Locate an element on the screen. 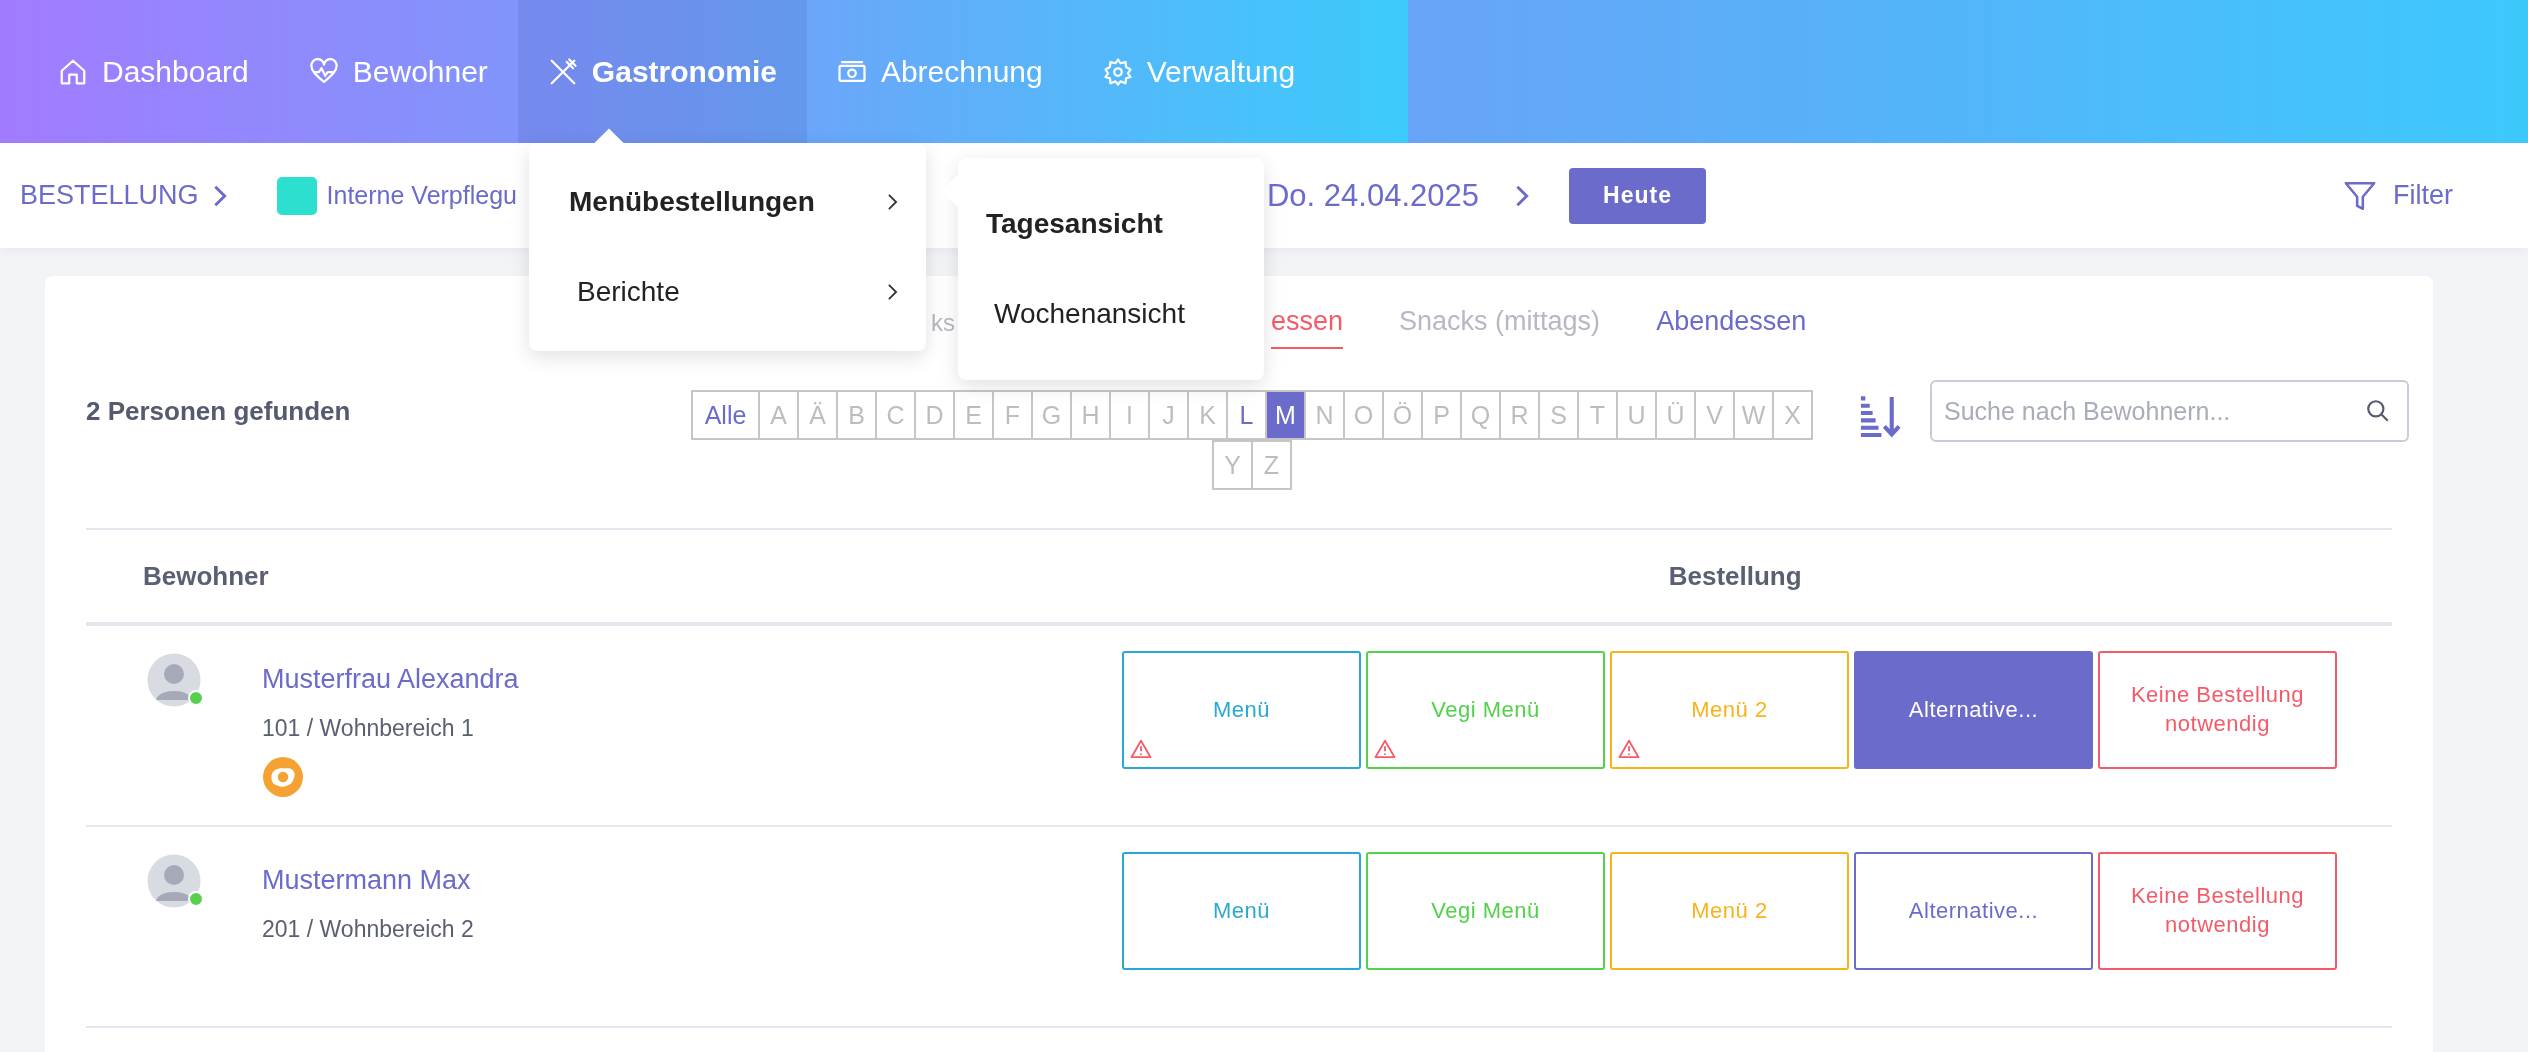  letter-filter: P is located at coordinates (1441, 415).